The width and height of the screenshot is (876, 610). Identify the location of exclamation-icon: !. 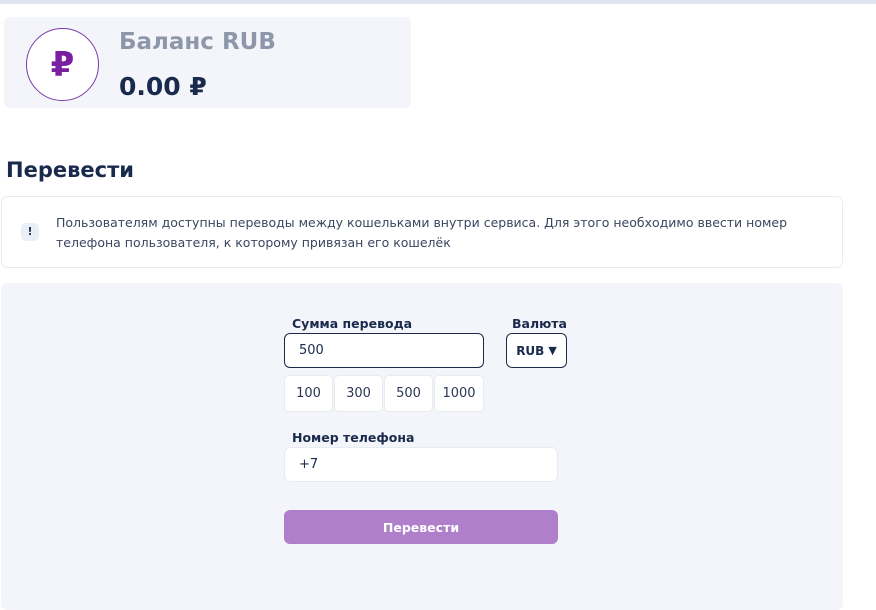
(30, 232).